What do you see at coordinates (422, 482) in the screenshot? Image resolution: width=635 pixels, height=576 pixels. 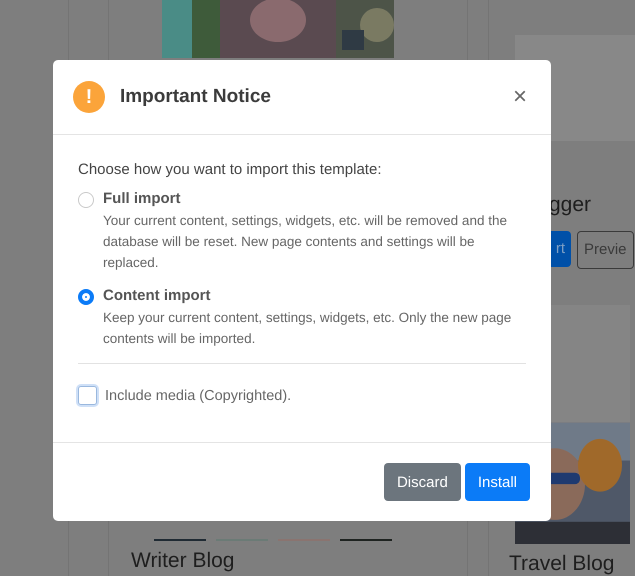 I see `discard-button: Discard` at bounding box center [422, 482].